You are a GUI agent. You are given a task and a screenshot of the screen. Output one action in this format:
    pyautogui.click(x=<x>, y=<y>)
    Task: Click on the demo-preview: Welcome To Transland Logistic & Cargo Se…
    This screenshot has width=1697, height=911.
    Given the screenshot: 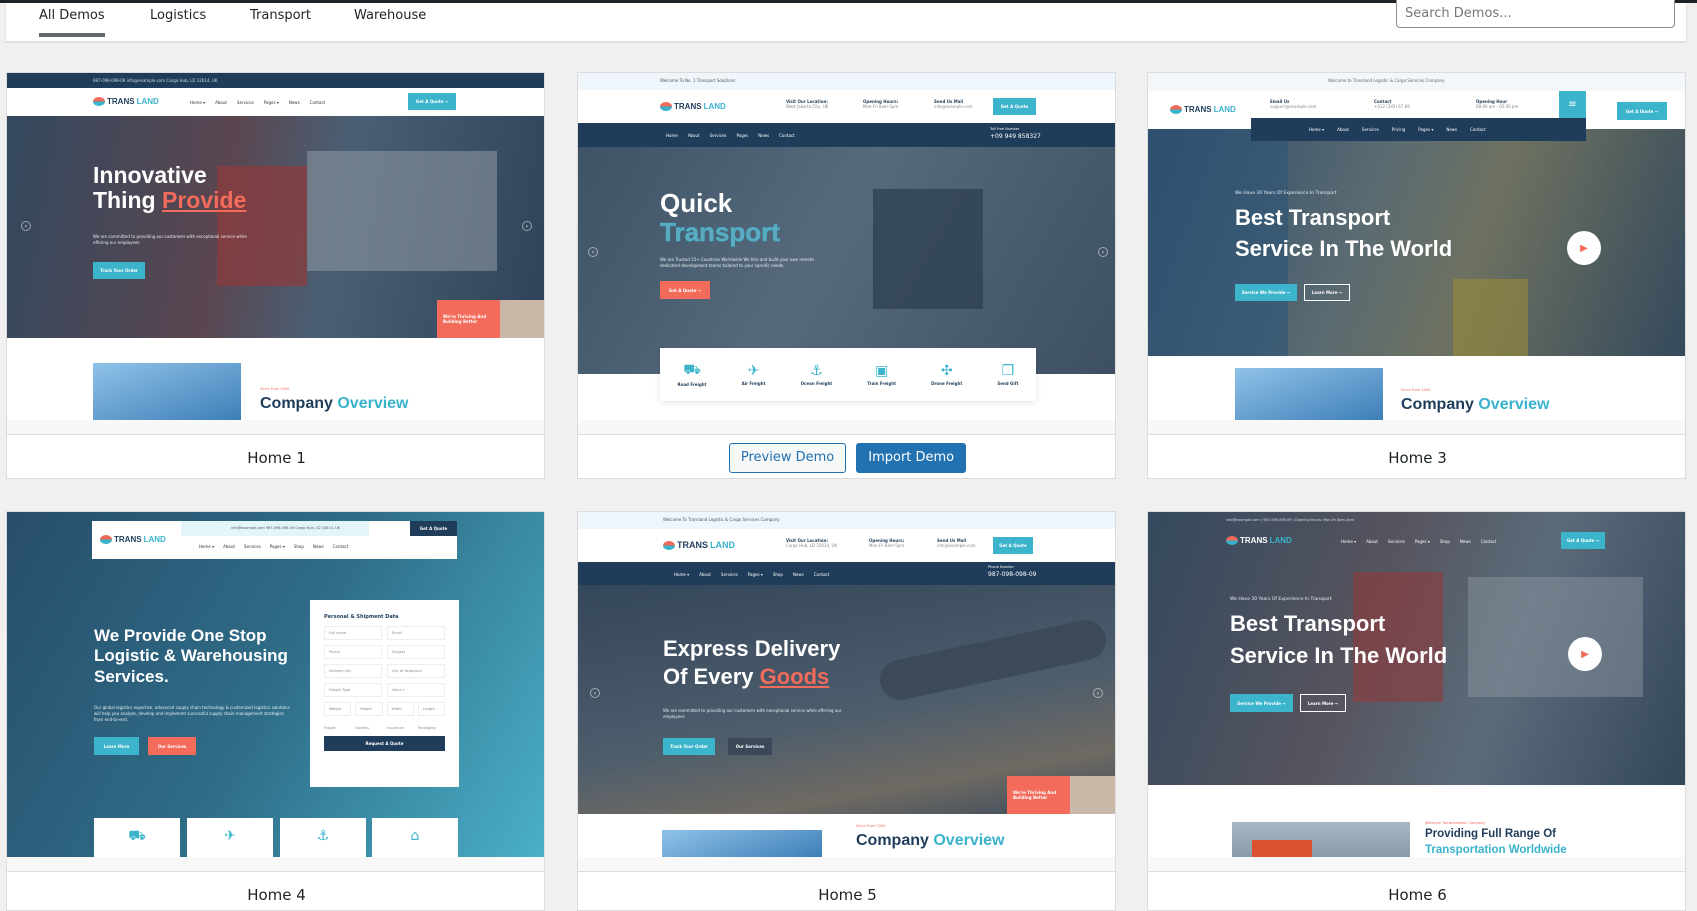 What is the action you would take?
    pyautogui.click(x=846, y=684)
    